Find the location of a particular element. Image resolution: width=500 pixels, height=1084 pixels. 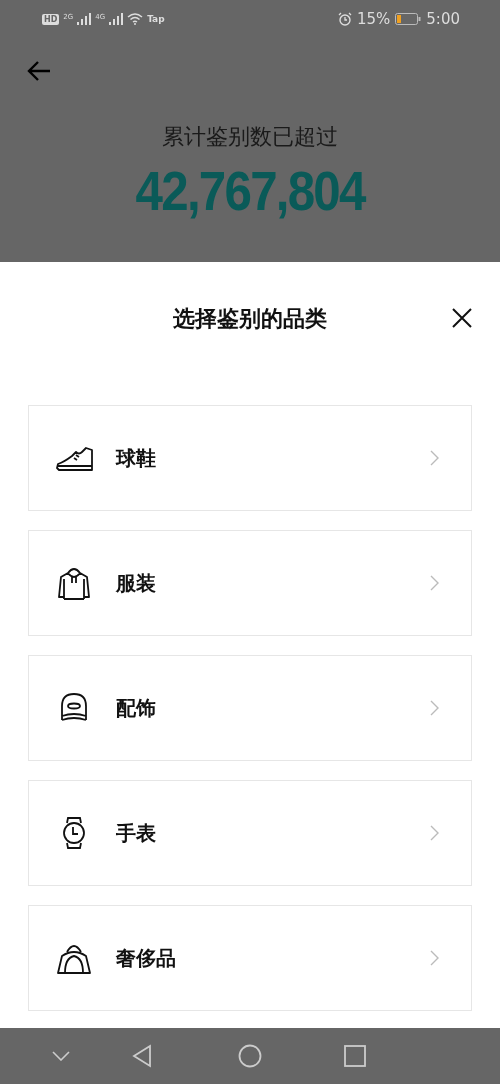

category-label: 球鞋 is located at coordinates (136, 458).